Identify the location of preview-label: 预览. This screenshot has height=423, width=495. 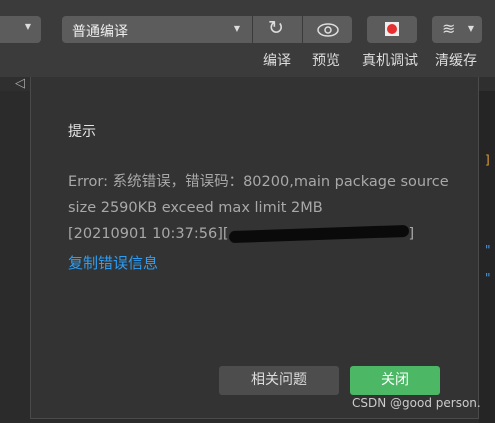
(326, 61).